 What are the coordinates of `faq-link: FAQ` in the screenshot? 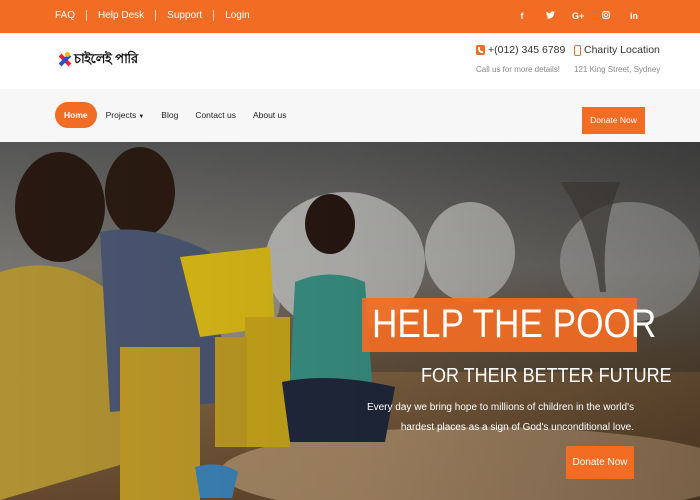 It's located at (65, 15).